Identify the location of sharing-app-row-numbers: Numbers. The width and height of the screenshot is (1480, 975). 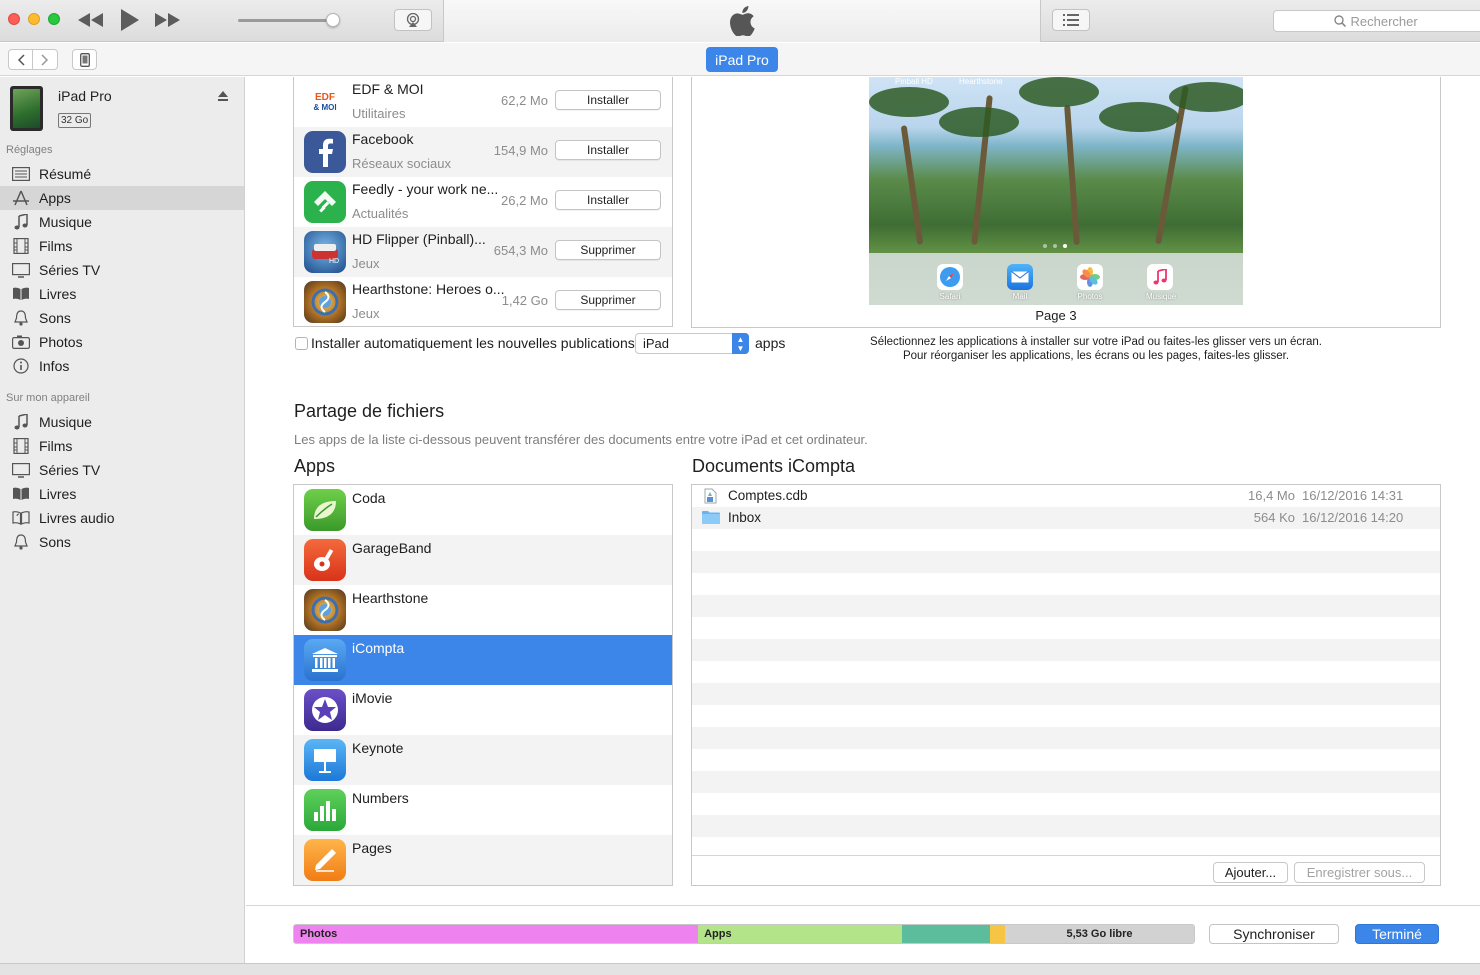
(483, 810).